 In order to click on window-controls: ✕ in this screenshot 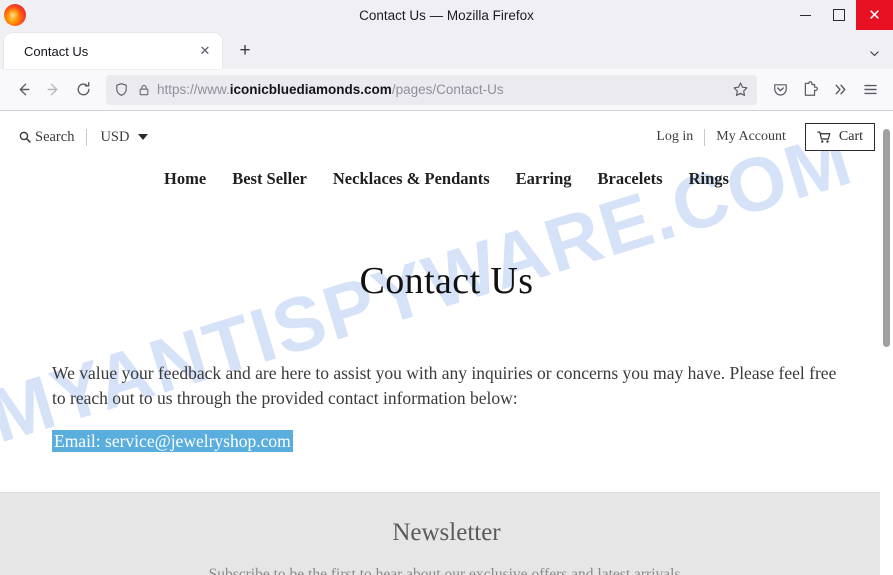, I will do `click(840, 15)`.